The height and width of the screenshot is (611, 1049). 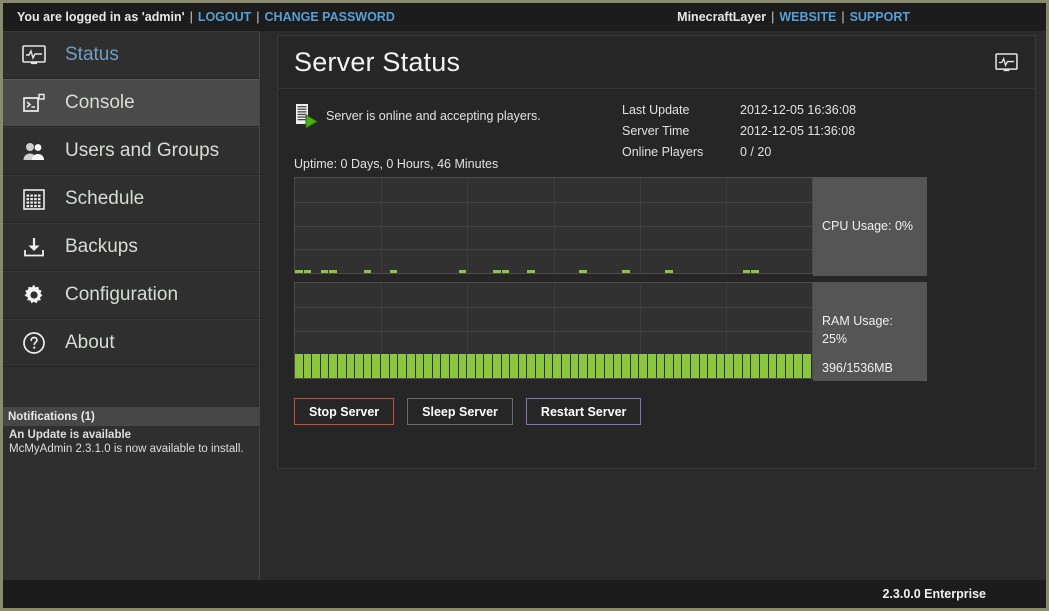 I want to click on info-key: Server Time, so click(x=656, y=131).